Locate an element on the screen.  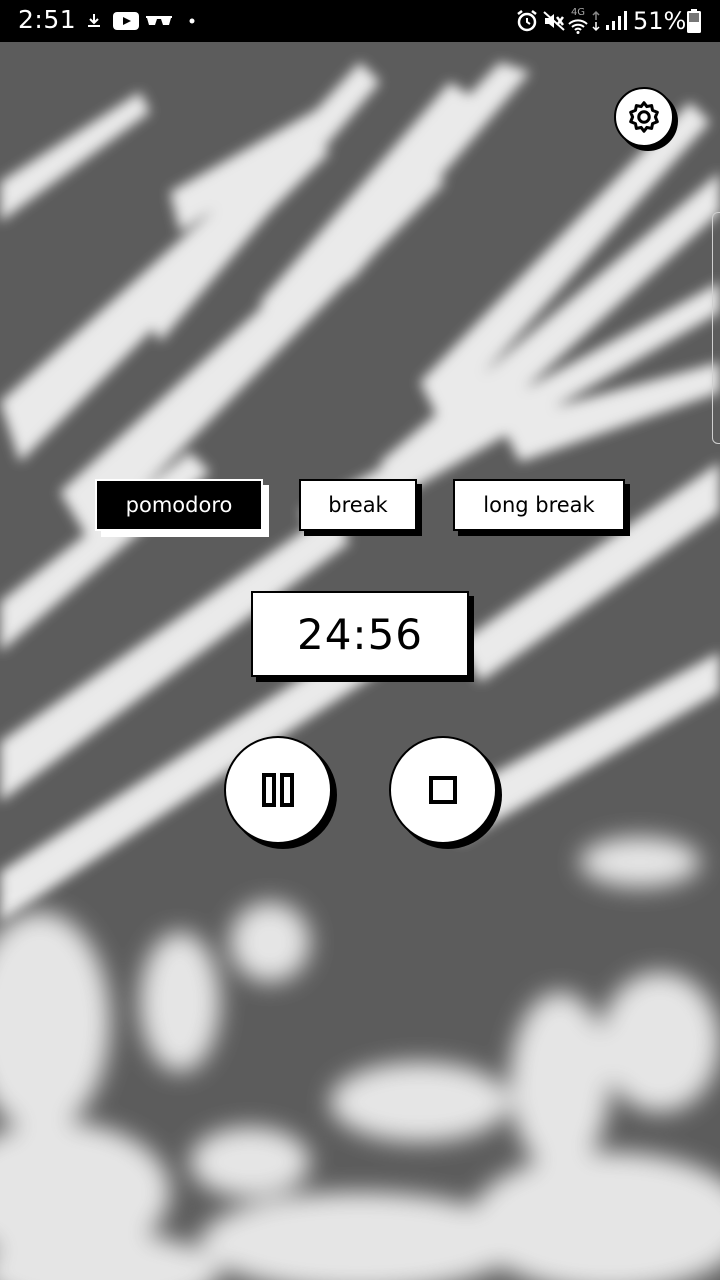
stop-icon is located at coordinates (443, 790).